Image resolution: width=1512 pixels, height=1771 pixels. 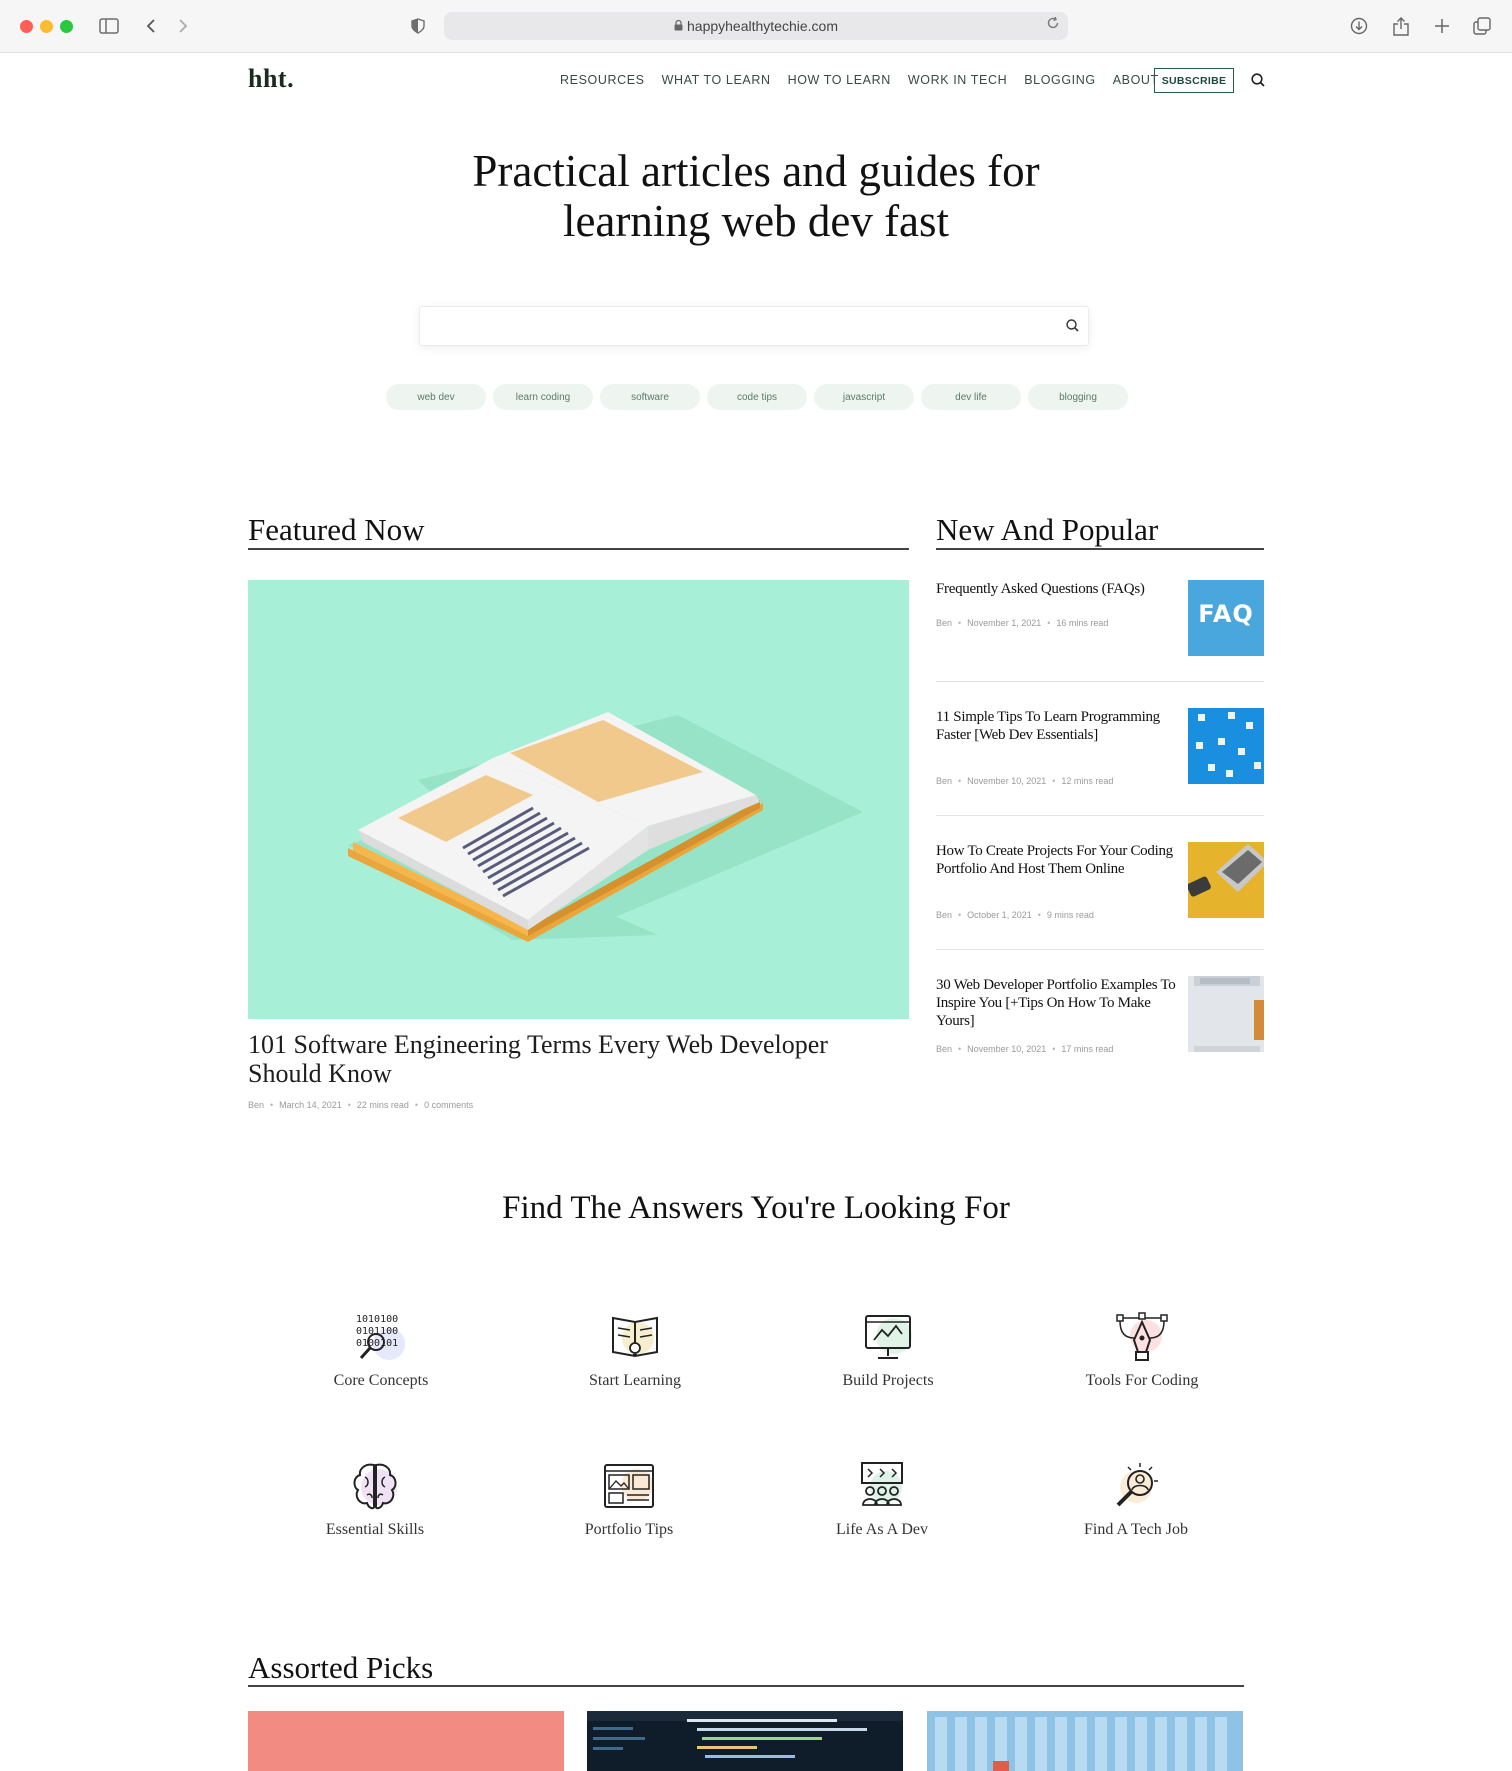 I want to click on tag-dev-life: dev life, so click(x=971, y=397).